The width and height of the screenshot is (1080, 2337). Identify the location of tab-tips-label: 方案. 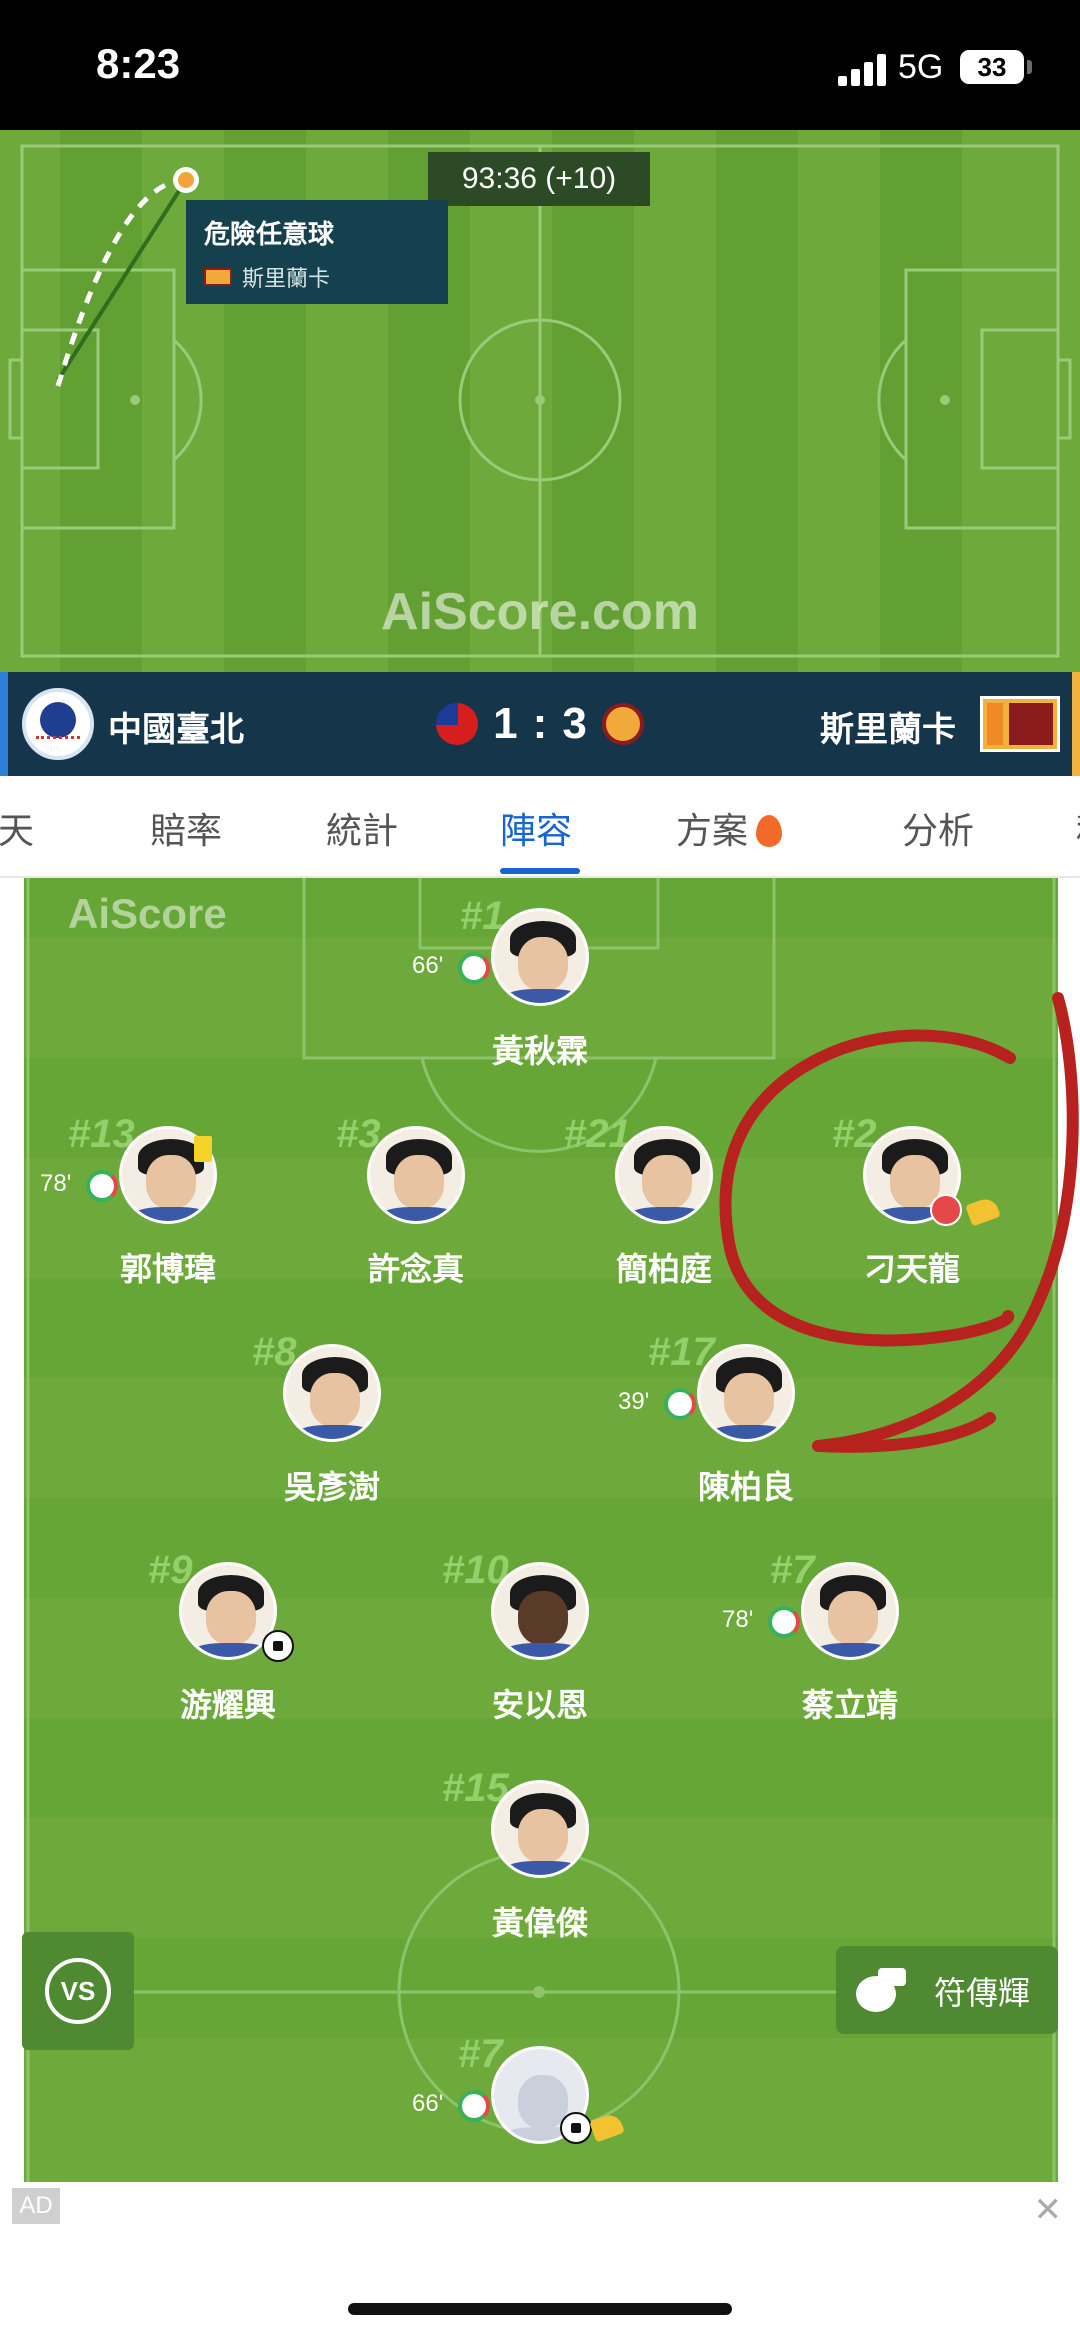
(712, 831).